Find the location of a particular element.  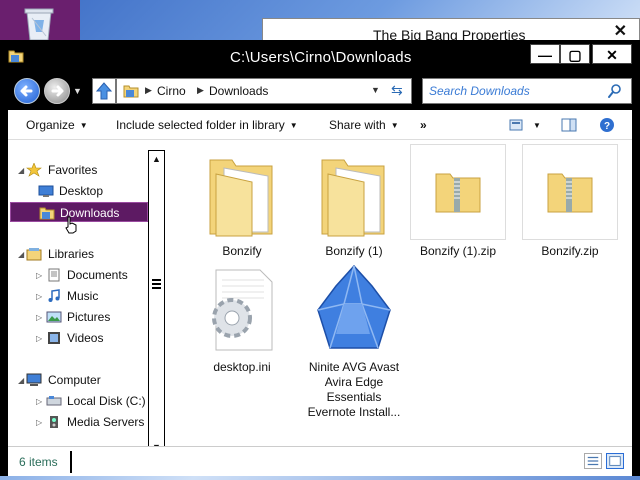

nav-music: Music is located at coordinates (96, 296).